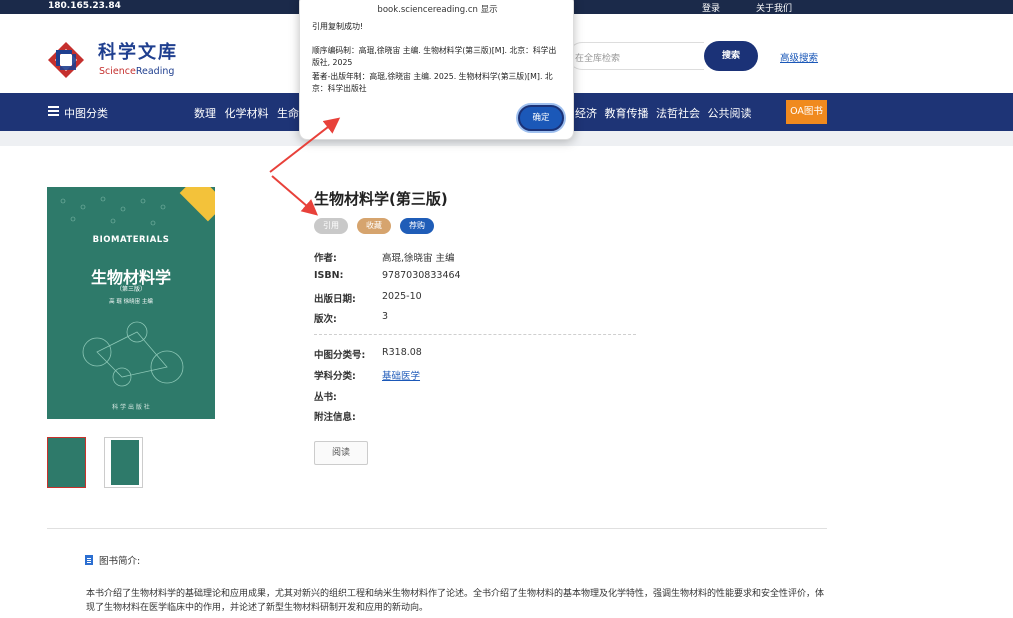 The image size is (1013, 618). Describe the element at coordinates (799, 57) in the screenshot. I see `advanced-search-link: 高级搜索` at that location.